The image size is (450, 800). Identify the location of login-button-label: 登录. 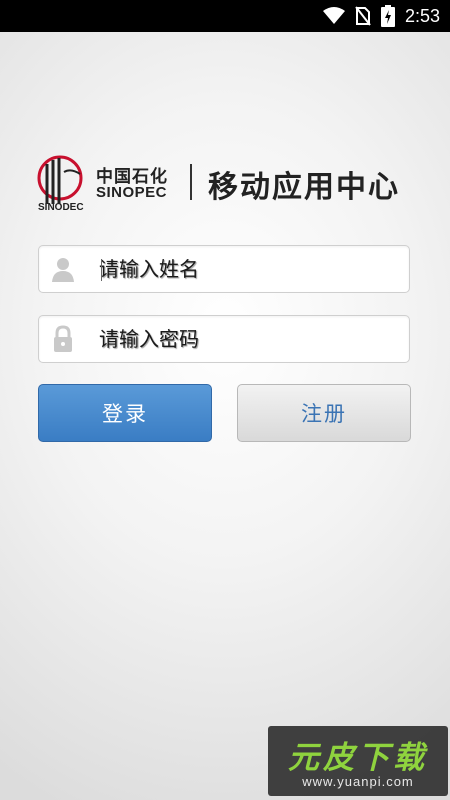
(125, 414).